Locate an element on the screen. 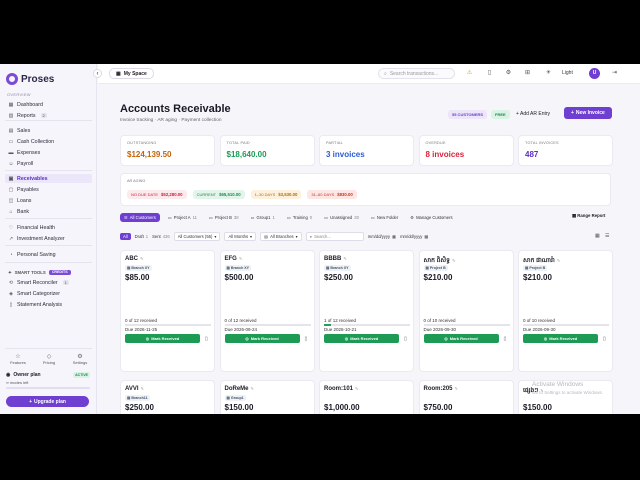 This screenshot has width=640, height=480. smart-item-smart-categorizer: ◈ Smart Categorizer is located at coordinates (48, 293).